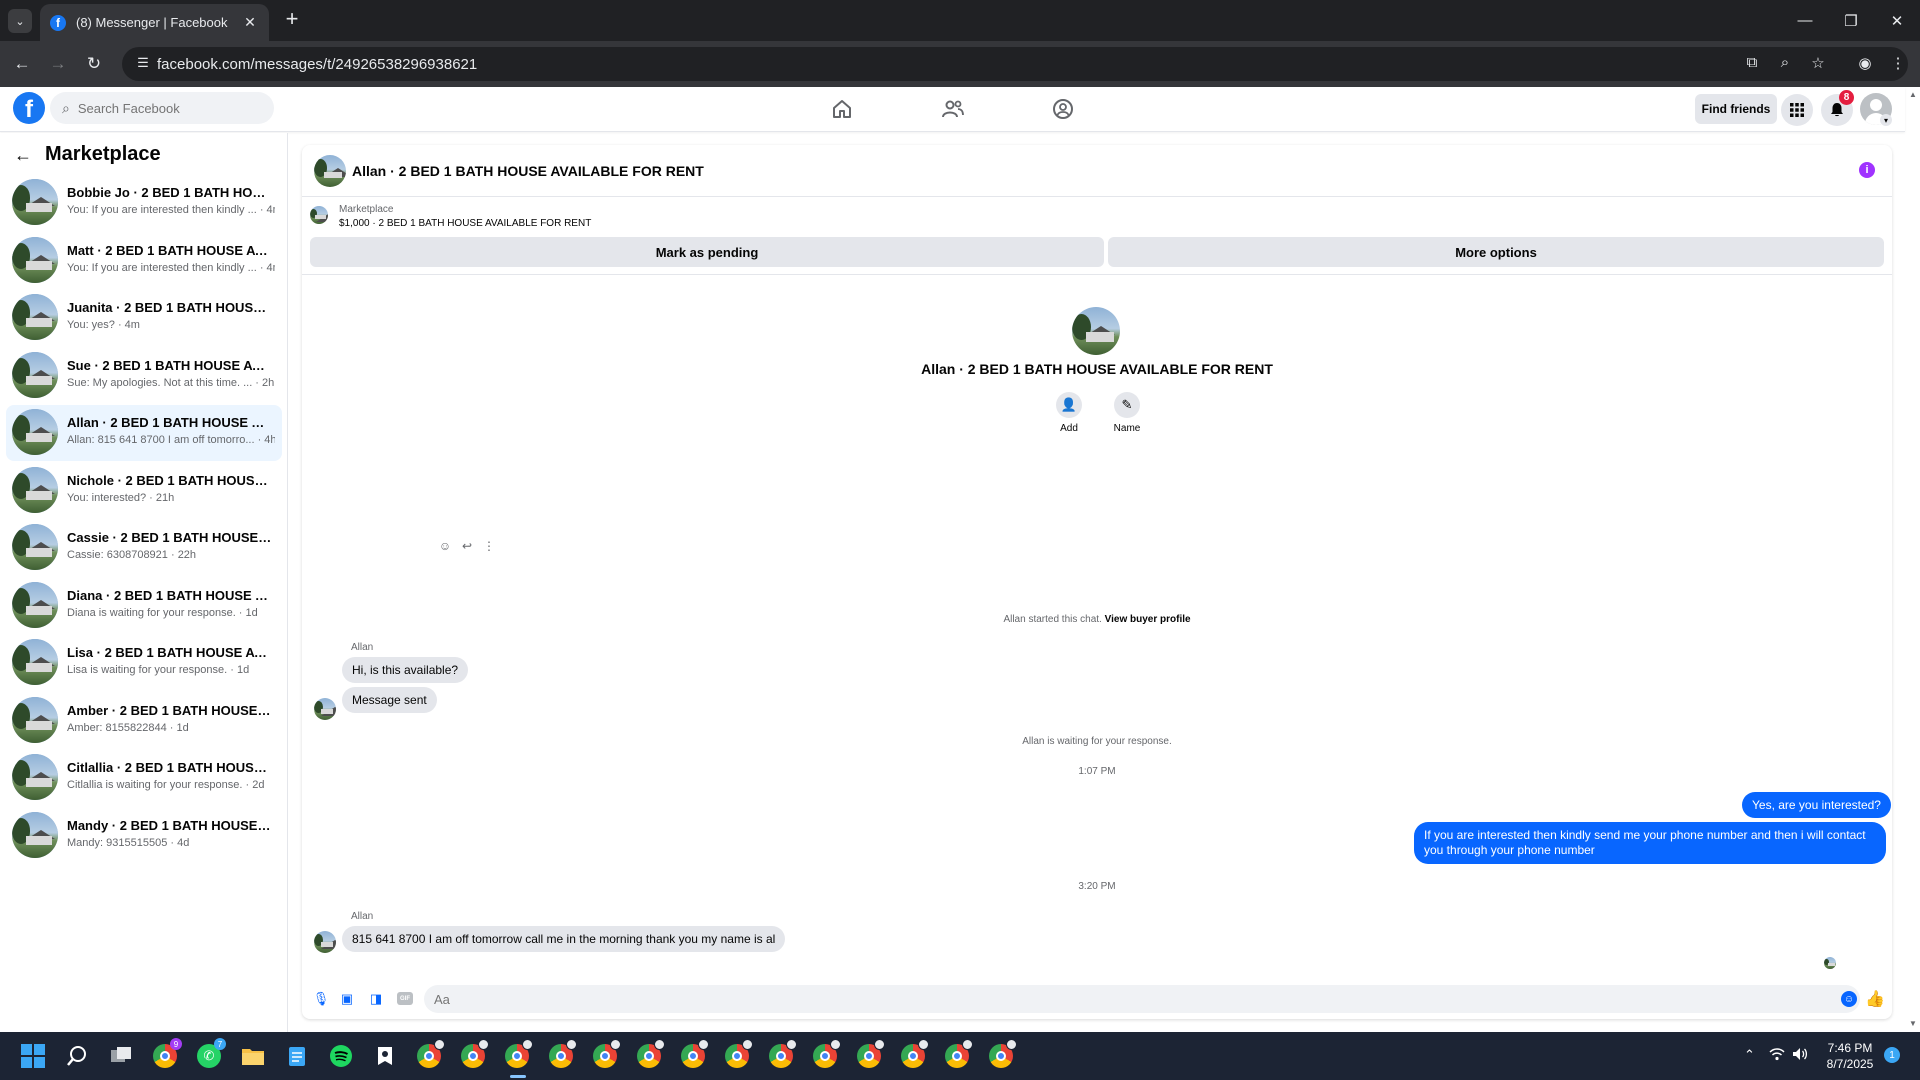 Image resolution: width=1920 pixels, height=1080 pixels. What do you see at coordinates (1736, 109) in the screenshot?
I see `find-friends-button: Find friends` at bounding box center [1736, 109].